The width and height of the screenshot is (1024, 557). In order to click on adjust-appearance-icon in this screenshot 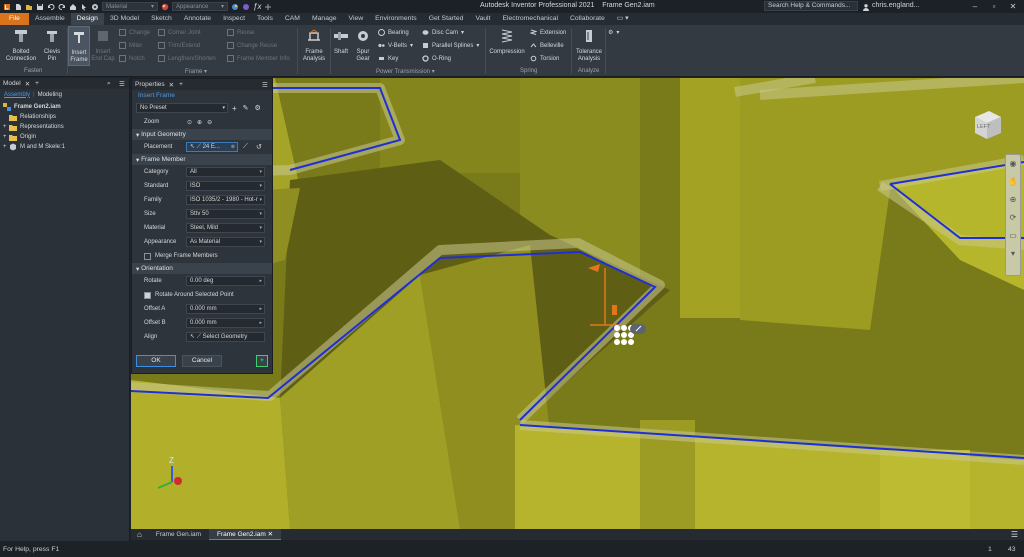, I will do `click(235, 7)`.